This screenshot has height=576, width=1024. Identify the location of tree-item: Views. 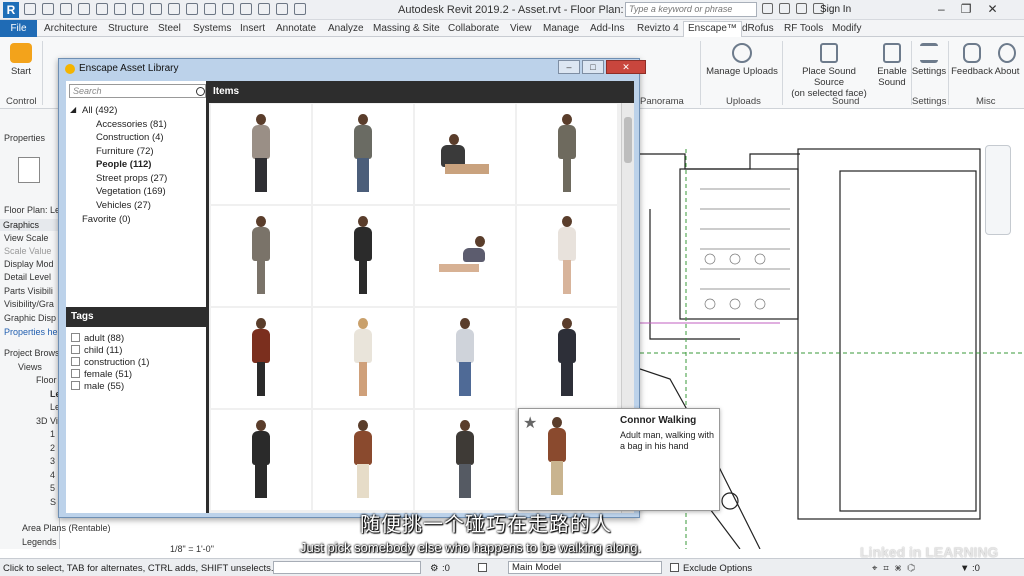
(30, 367).